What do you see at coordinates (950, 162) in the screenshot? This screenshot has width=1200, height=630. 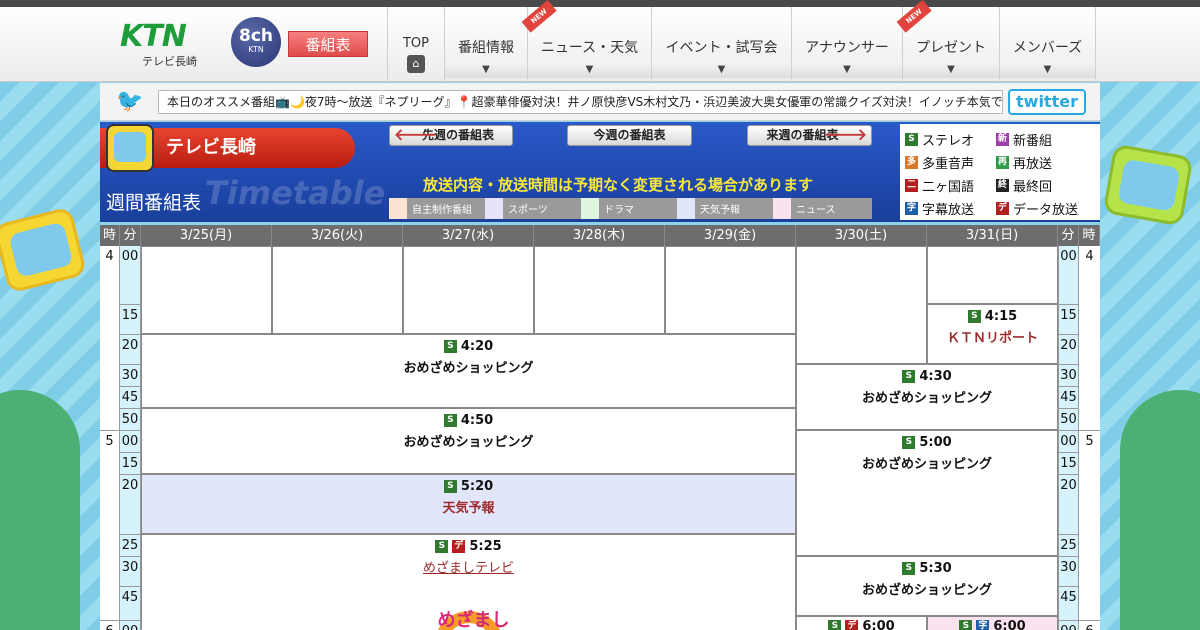 I see `symbol-multi-audio: 多多重音声` at bounding box center [950, 162].